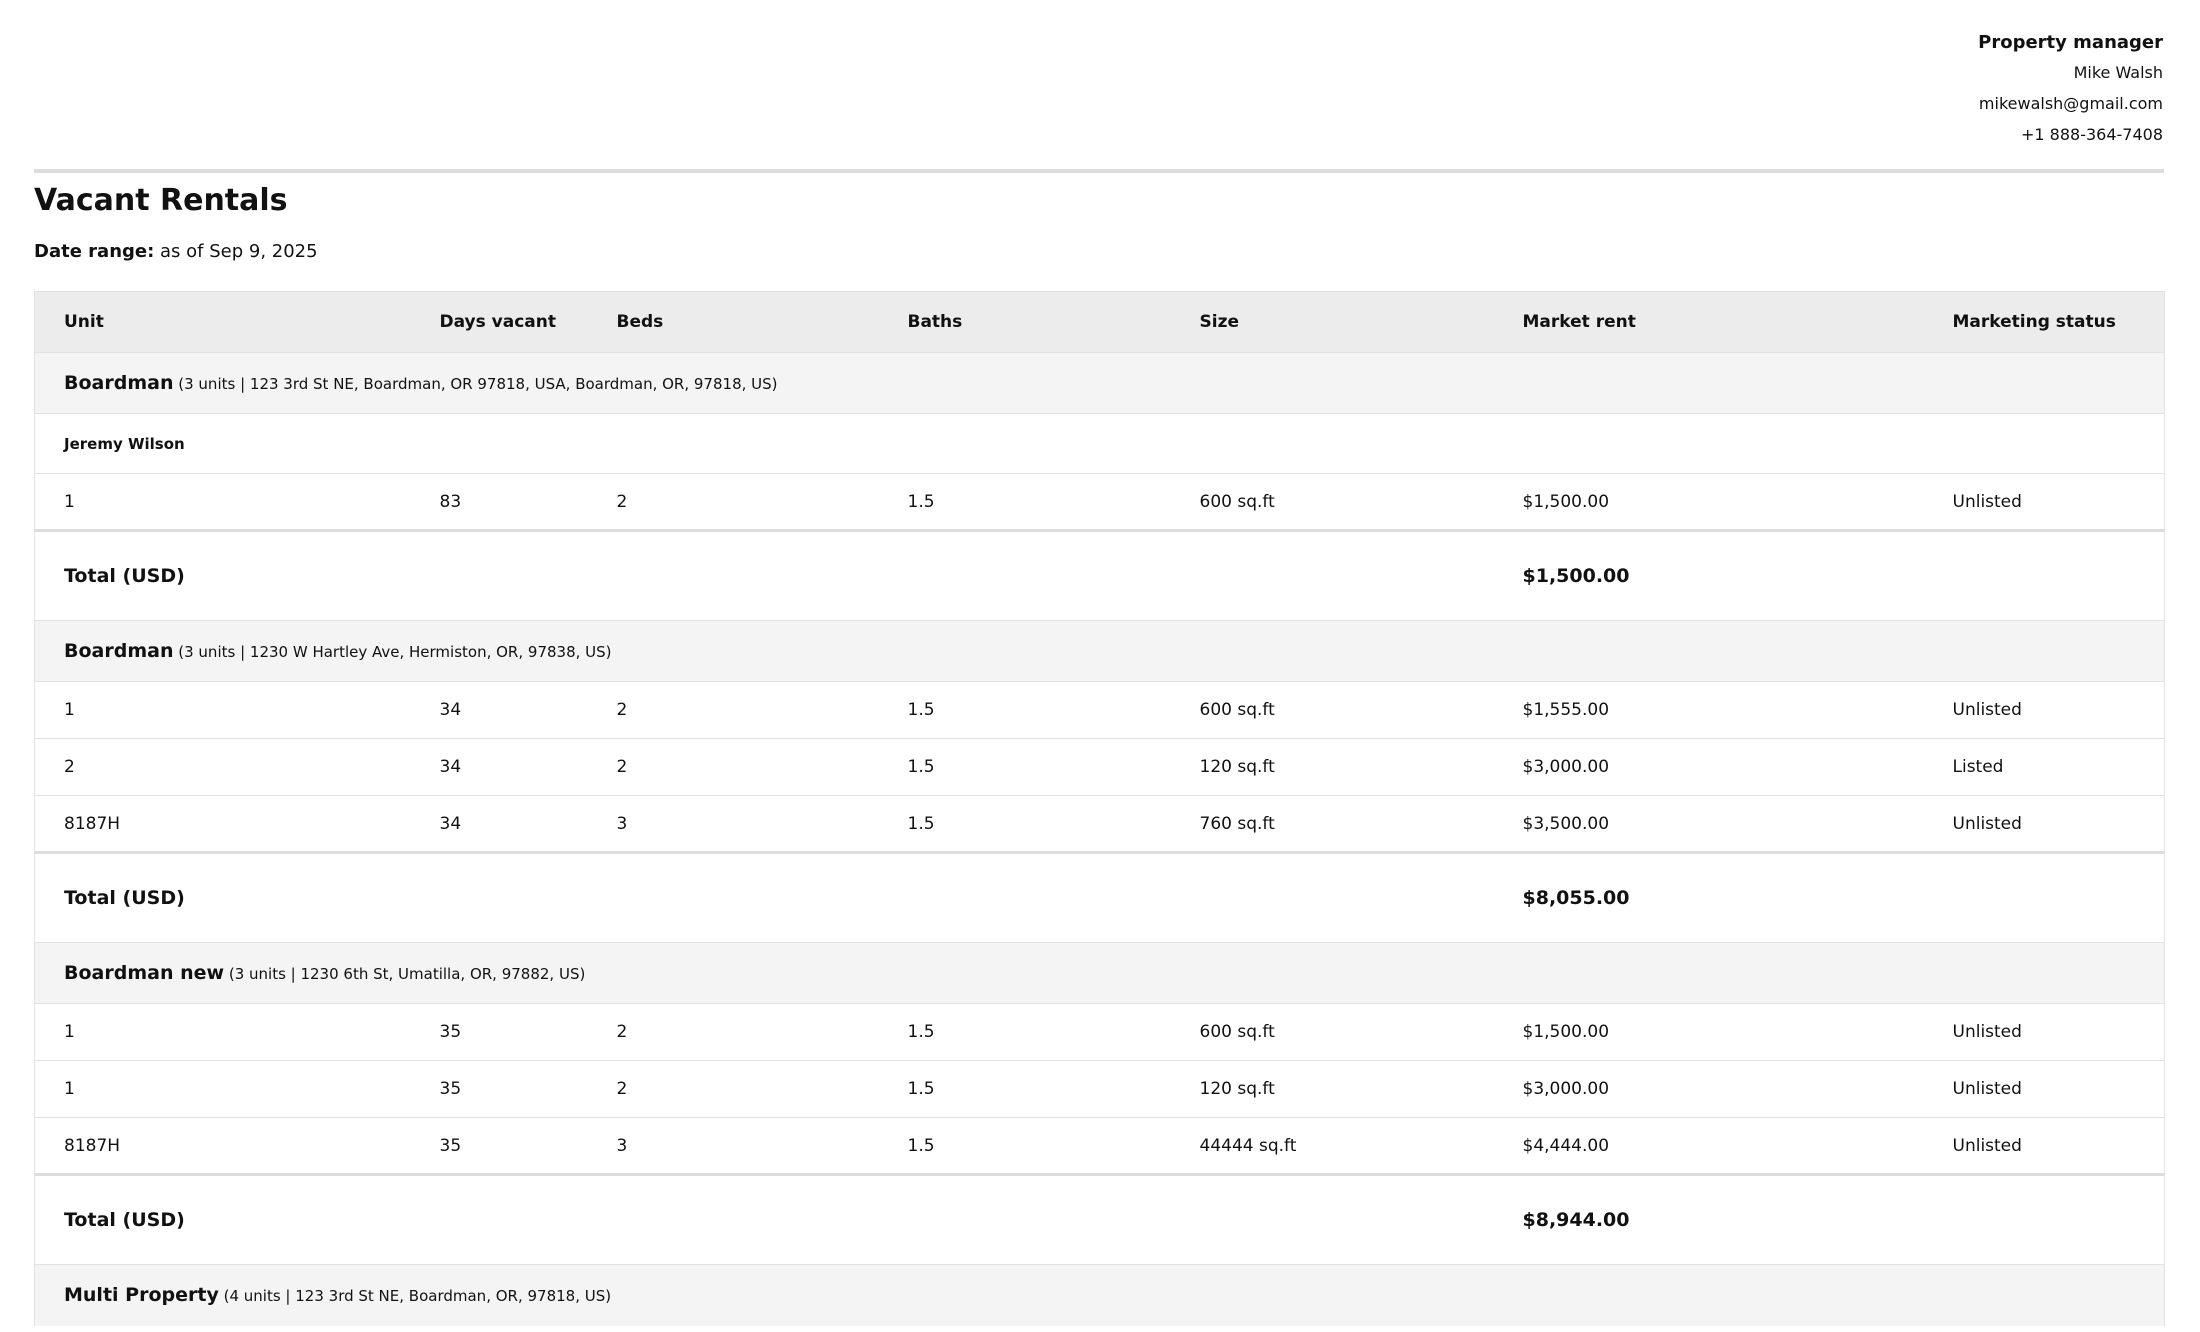  Describe the element at coordinates (622, 823) in the screenshot. I see `cell-beds: 3` at that location.